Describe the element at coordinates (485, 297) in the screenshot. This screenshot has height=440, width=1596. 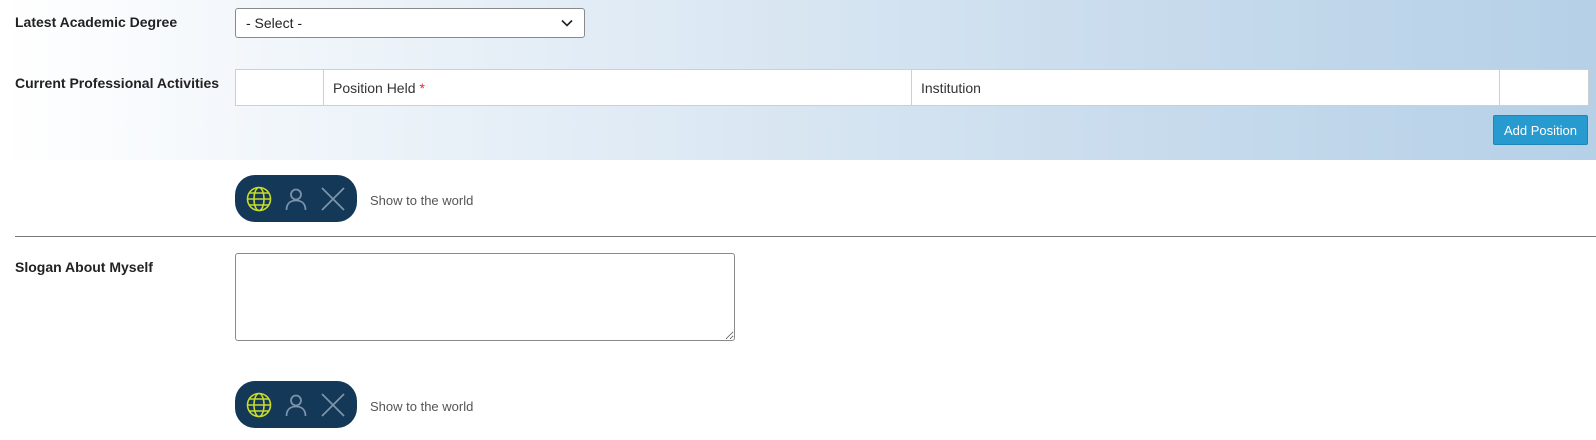
I see `slogan-textarea` at that location.